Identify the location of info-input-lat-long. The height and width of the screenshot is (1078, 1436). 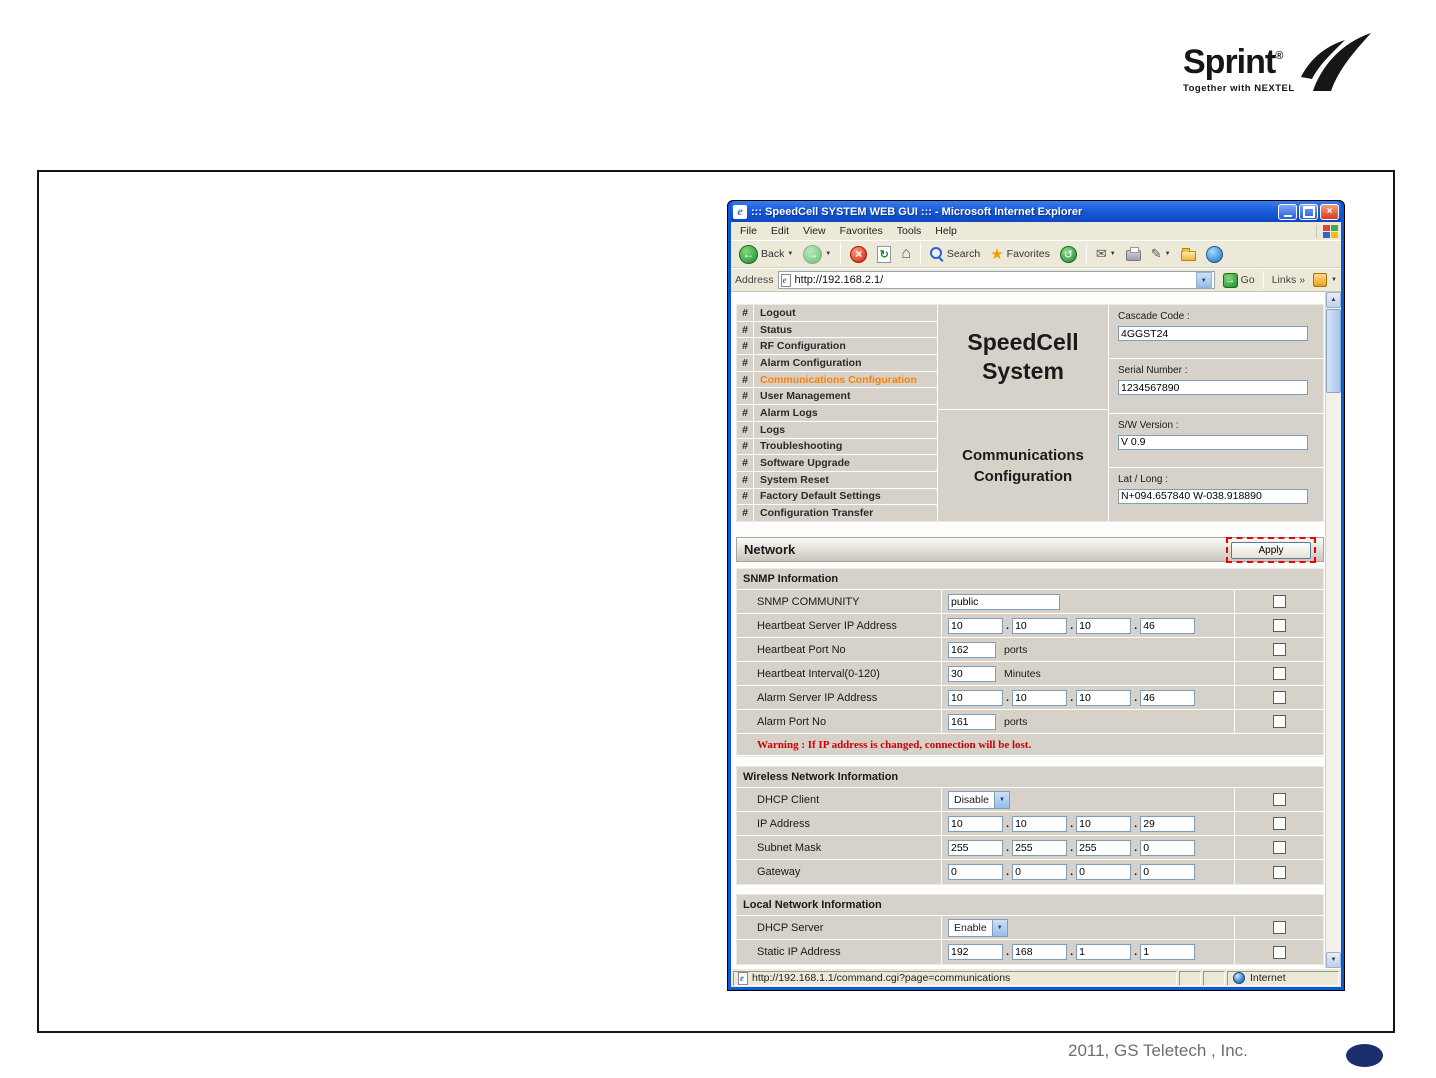
(1213, 496).